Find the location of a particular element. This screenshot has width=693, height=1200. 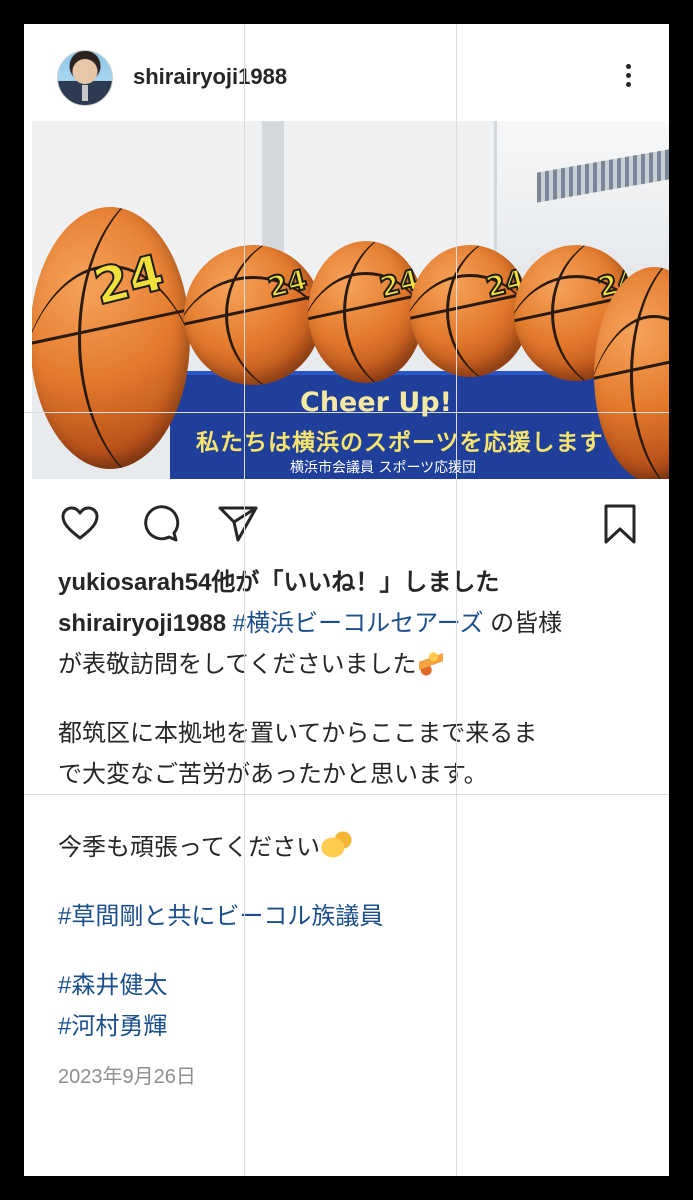

send-icon is located at coordinates (238, 524).